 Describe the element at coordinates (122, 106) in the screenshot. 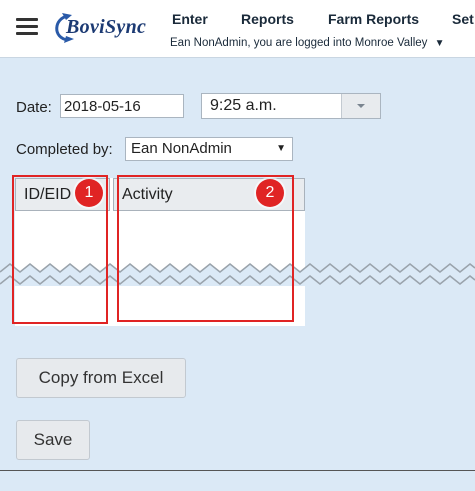

I see `date-input` at that location.